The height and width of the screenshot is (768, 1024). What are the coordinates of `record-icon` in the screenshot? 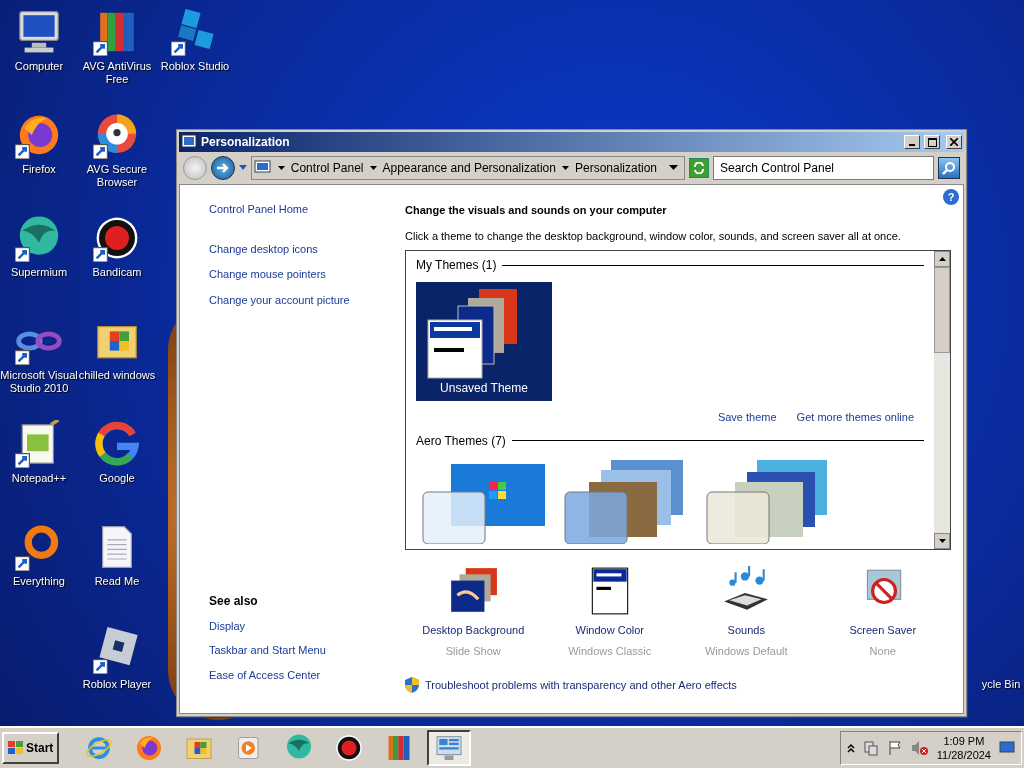 It's located at (349, 748).